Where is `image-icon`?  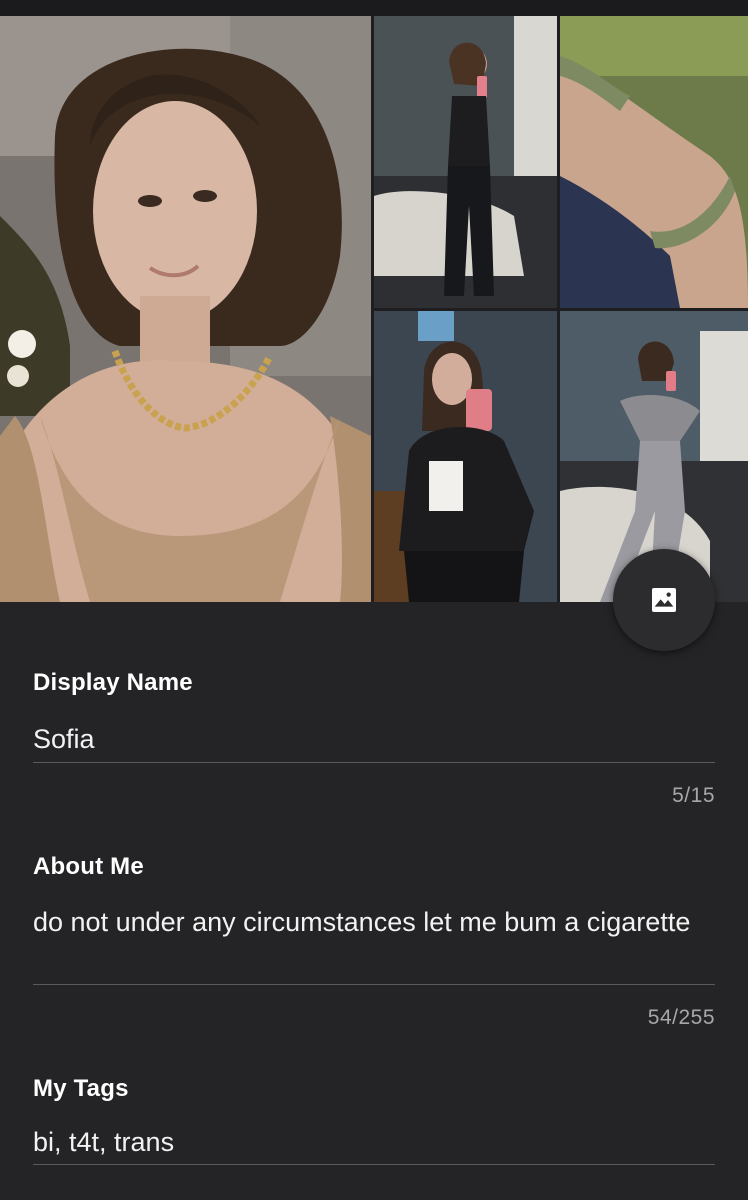
image-icon is located at coordinates (664, 600).